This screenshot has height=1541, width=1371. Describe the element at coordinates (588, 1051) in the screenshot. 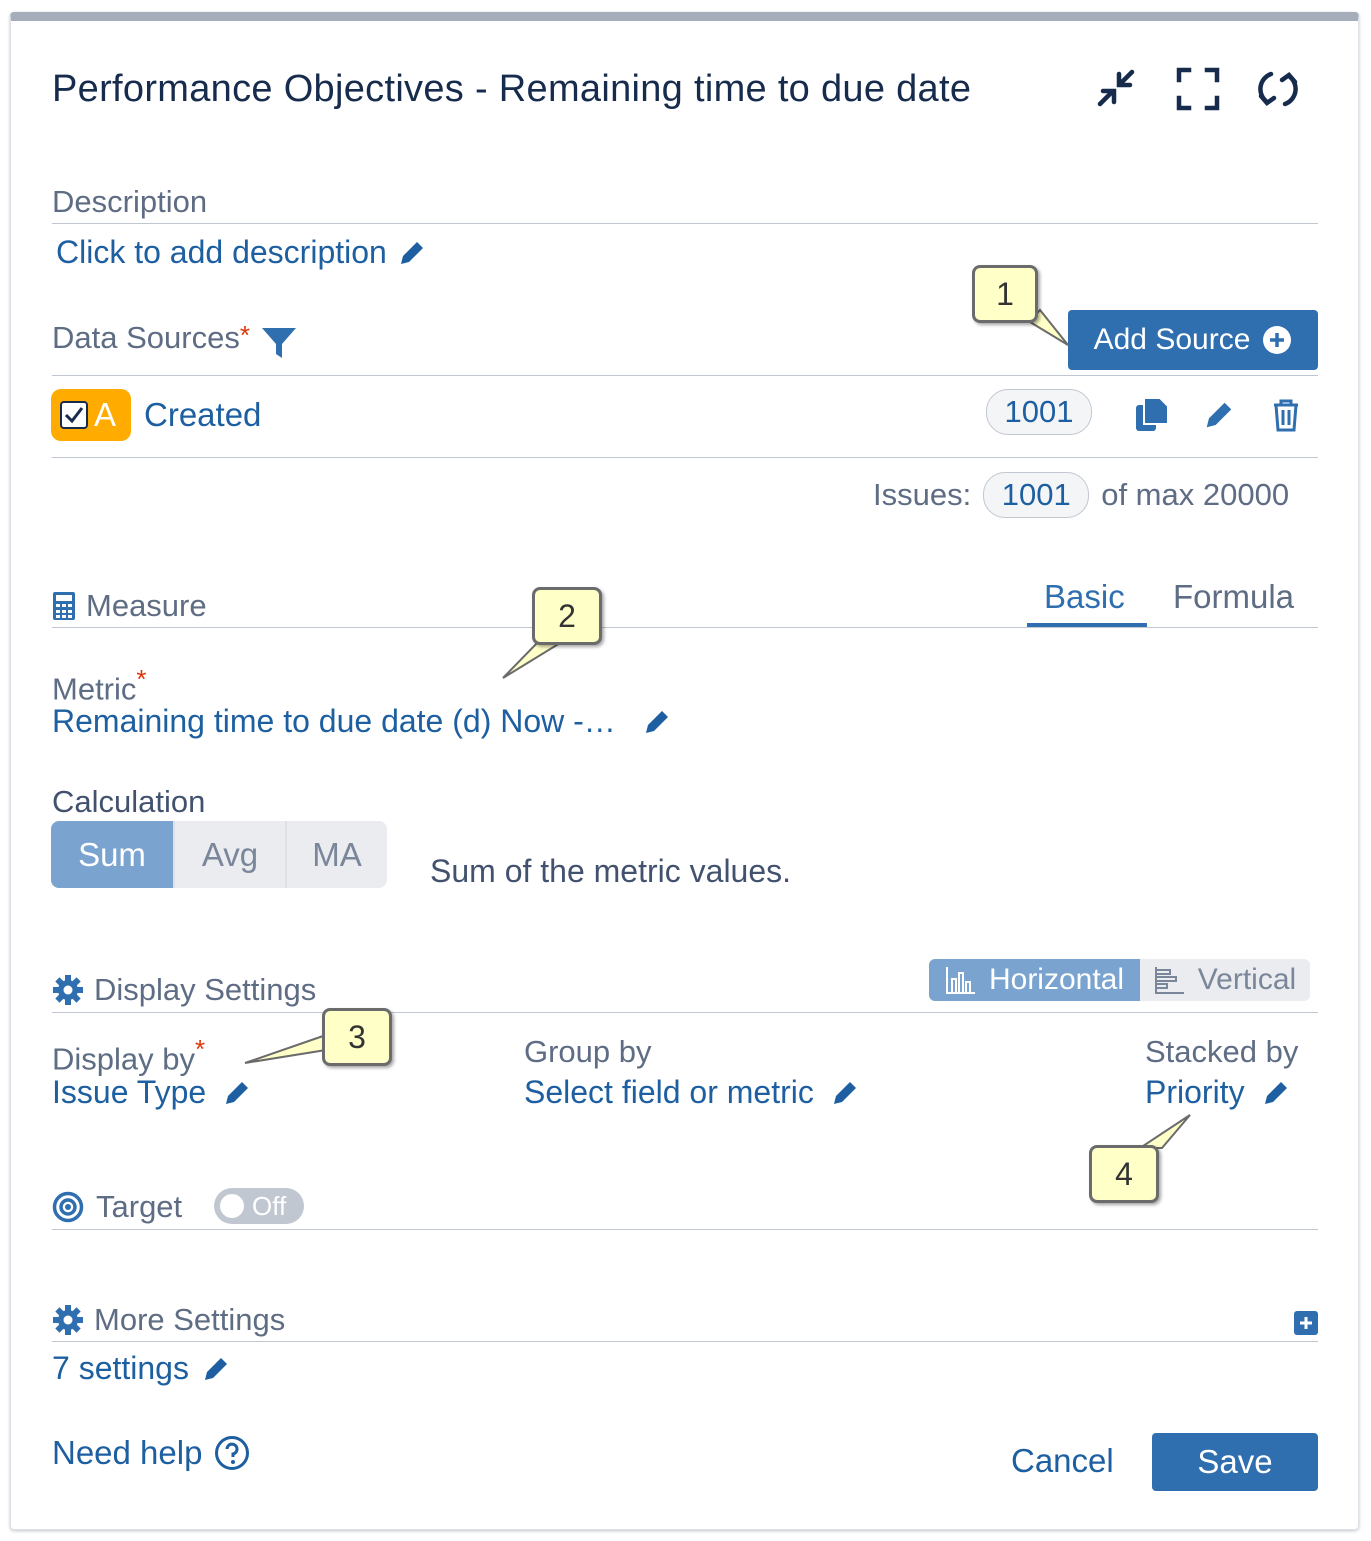

I see `group-by-label: Group by` at that location.